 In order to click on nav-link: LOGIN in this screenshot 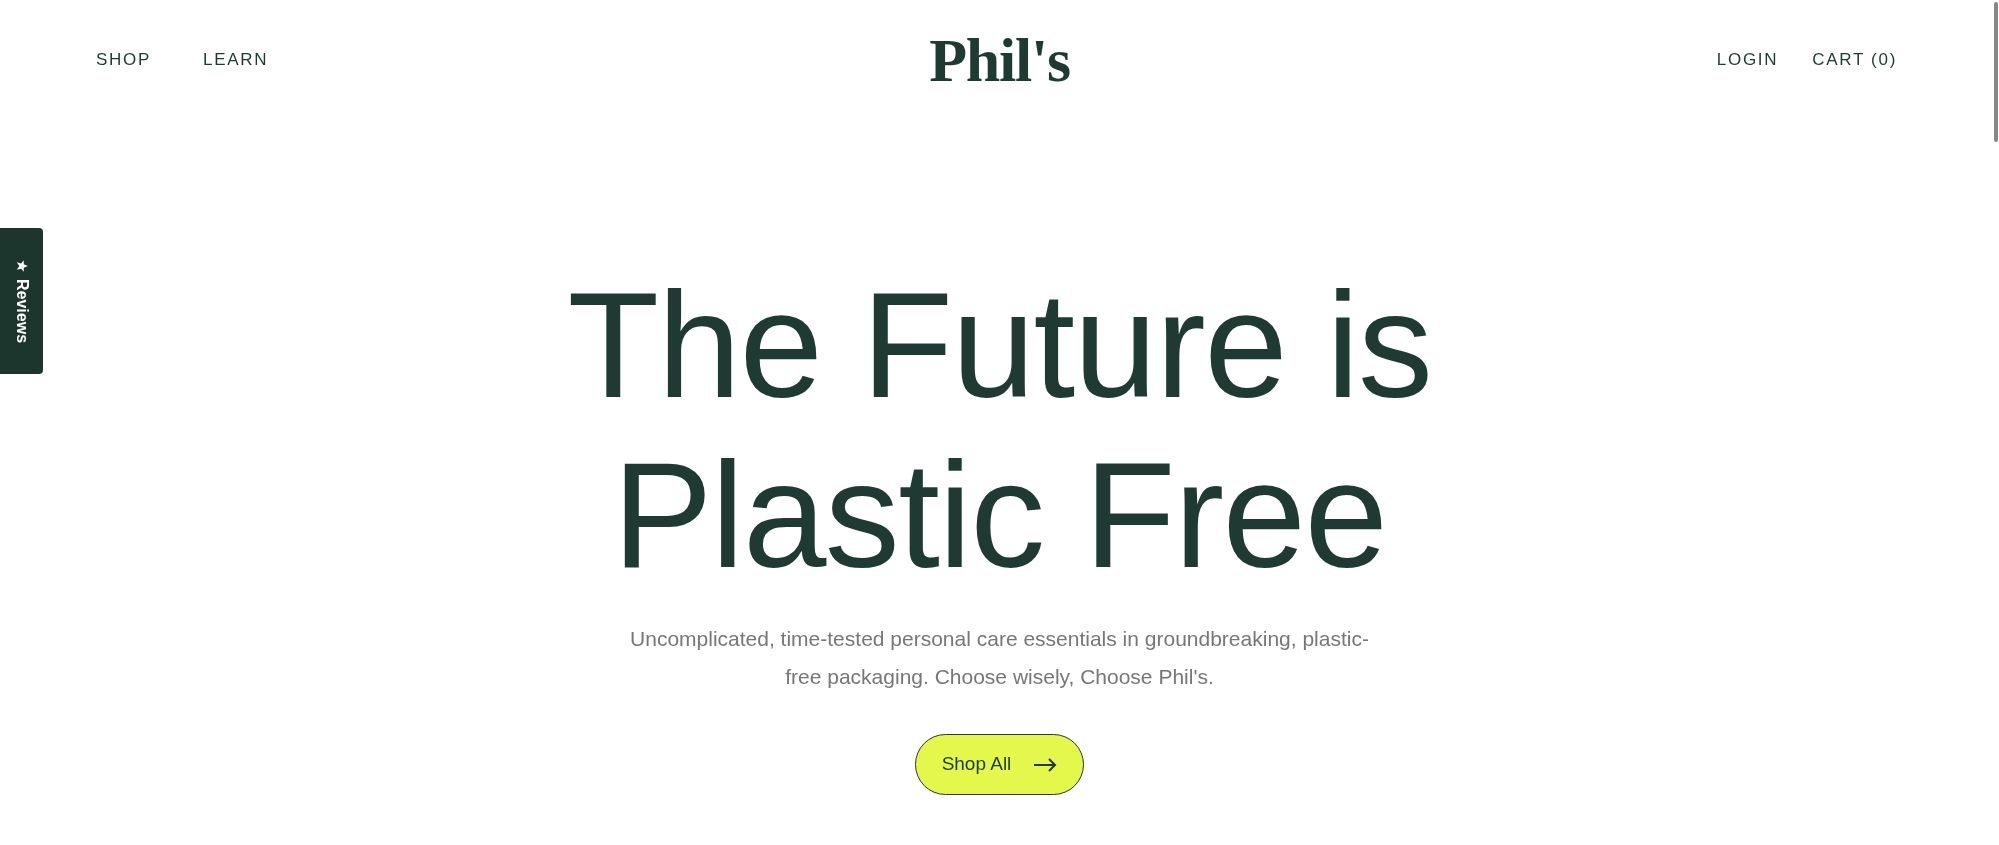, I will do `click(1747, 60)`.